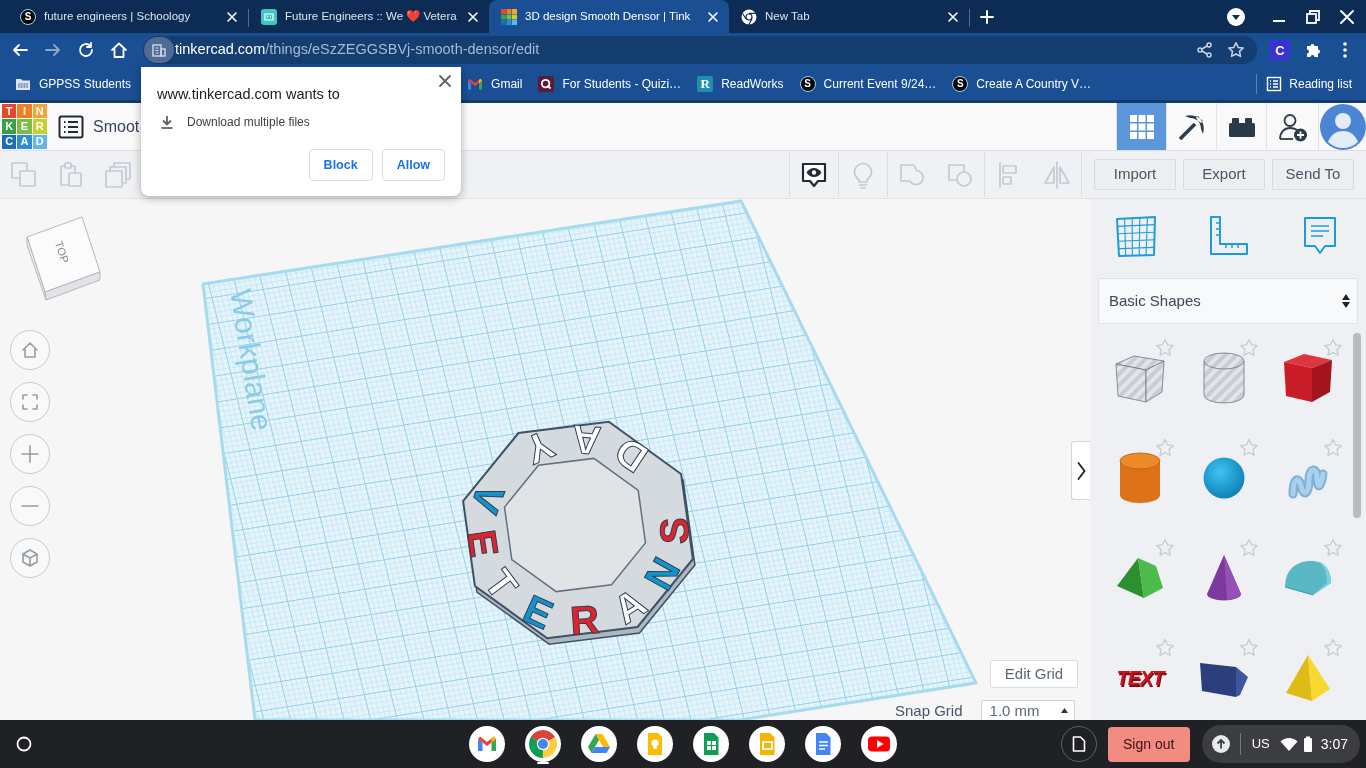  I want to click on drive-icon, so click(599, 744).